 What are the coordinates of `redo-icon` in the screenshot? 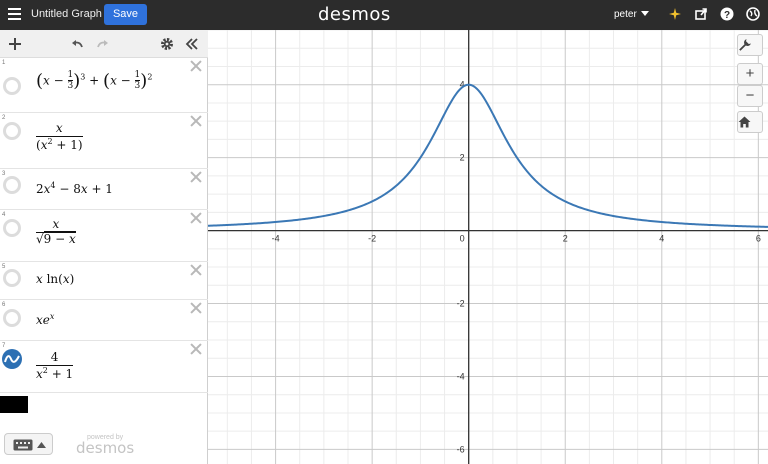 It's located at (103, 44).